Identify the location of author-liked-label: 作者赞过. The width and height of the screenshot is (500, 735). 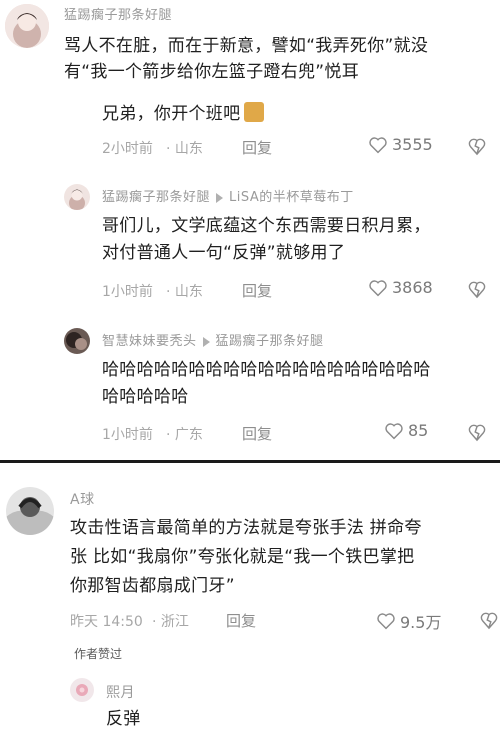
(98, 654).